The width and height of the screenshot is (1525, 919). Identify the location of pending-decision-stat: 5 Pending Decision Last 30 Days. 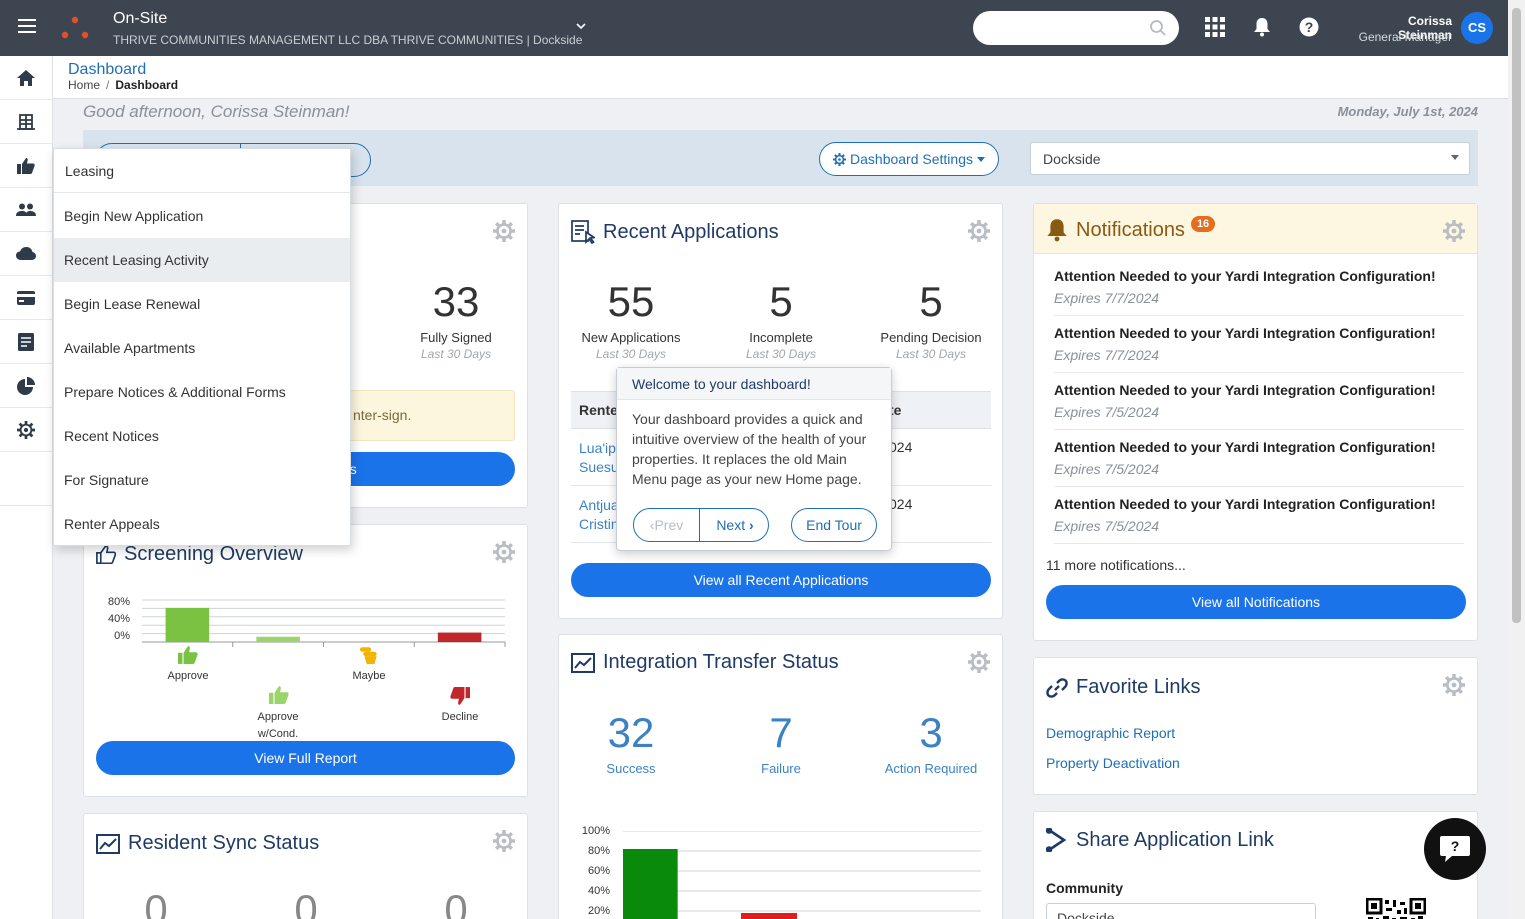
(931, 319).